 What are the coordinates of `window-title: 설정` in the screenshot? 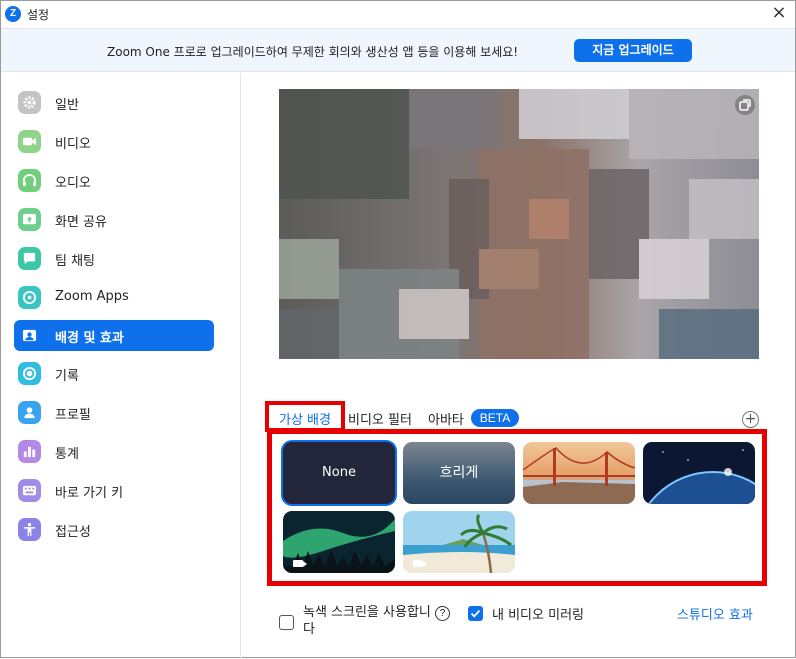 It's located at (38, 15).